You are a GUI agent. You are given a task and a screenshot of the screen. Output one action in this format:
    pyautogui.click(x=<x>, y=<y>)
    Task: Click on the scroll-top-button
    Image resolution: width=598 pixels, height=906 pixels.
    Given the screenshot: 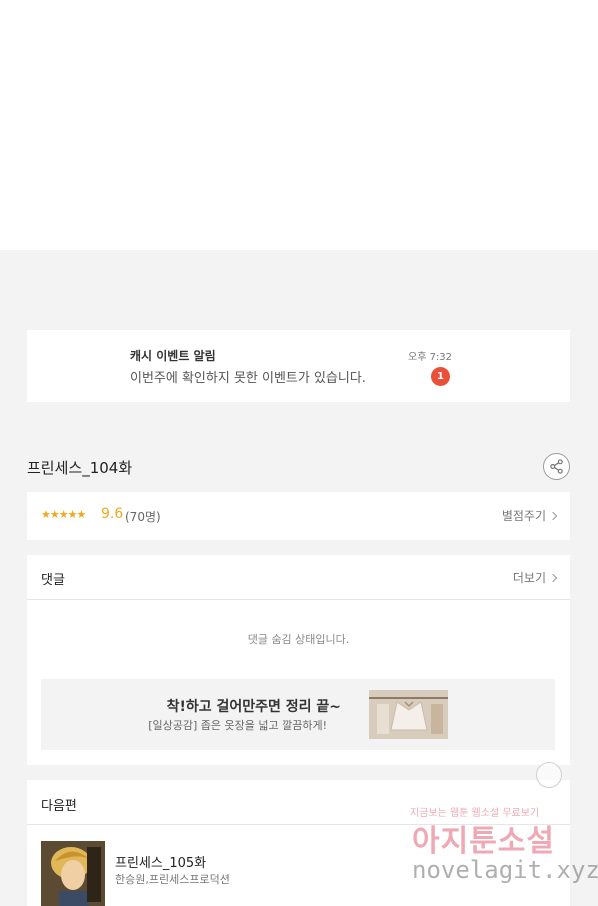 What is the action you would take?
    pyautogui.click(x=549, y=775)
    